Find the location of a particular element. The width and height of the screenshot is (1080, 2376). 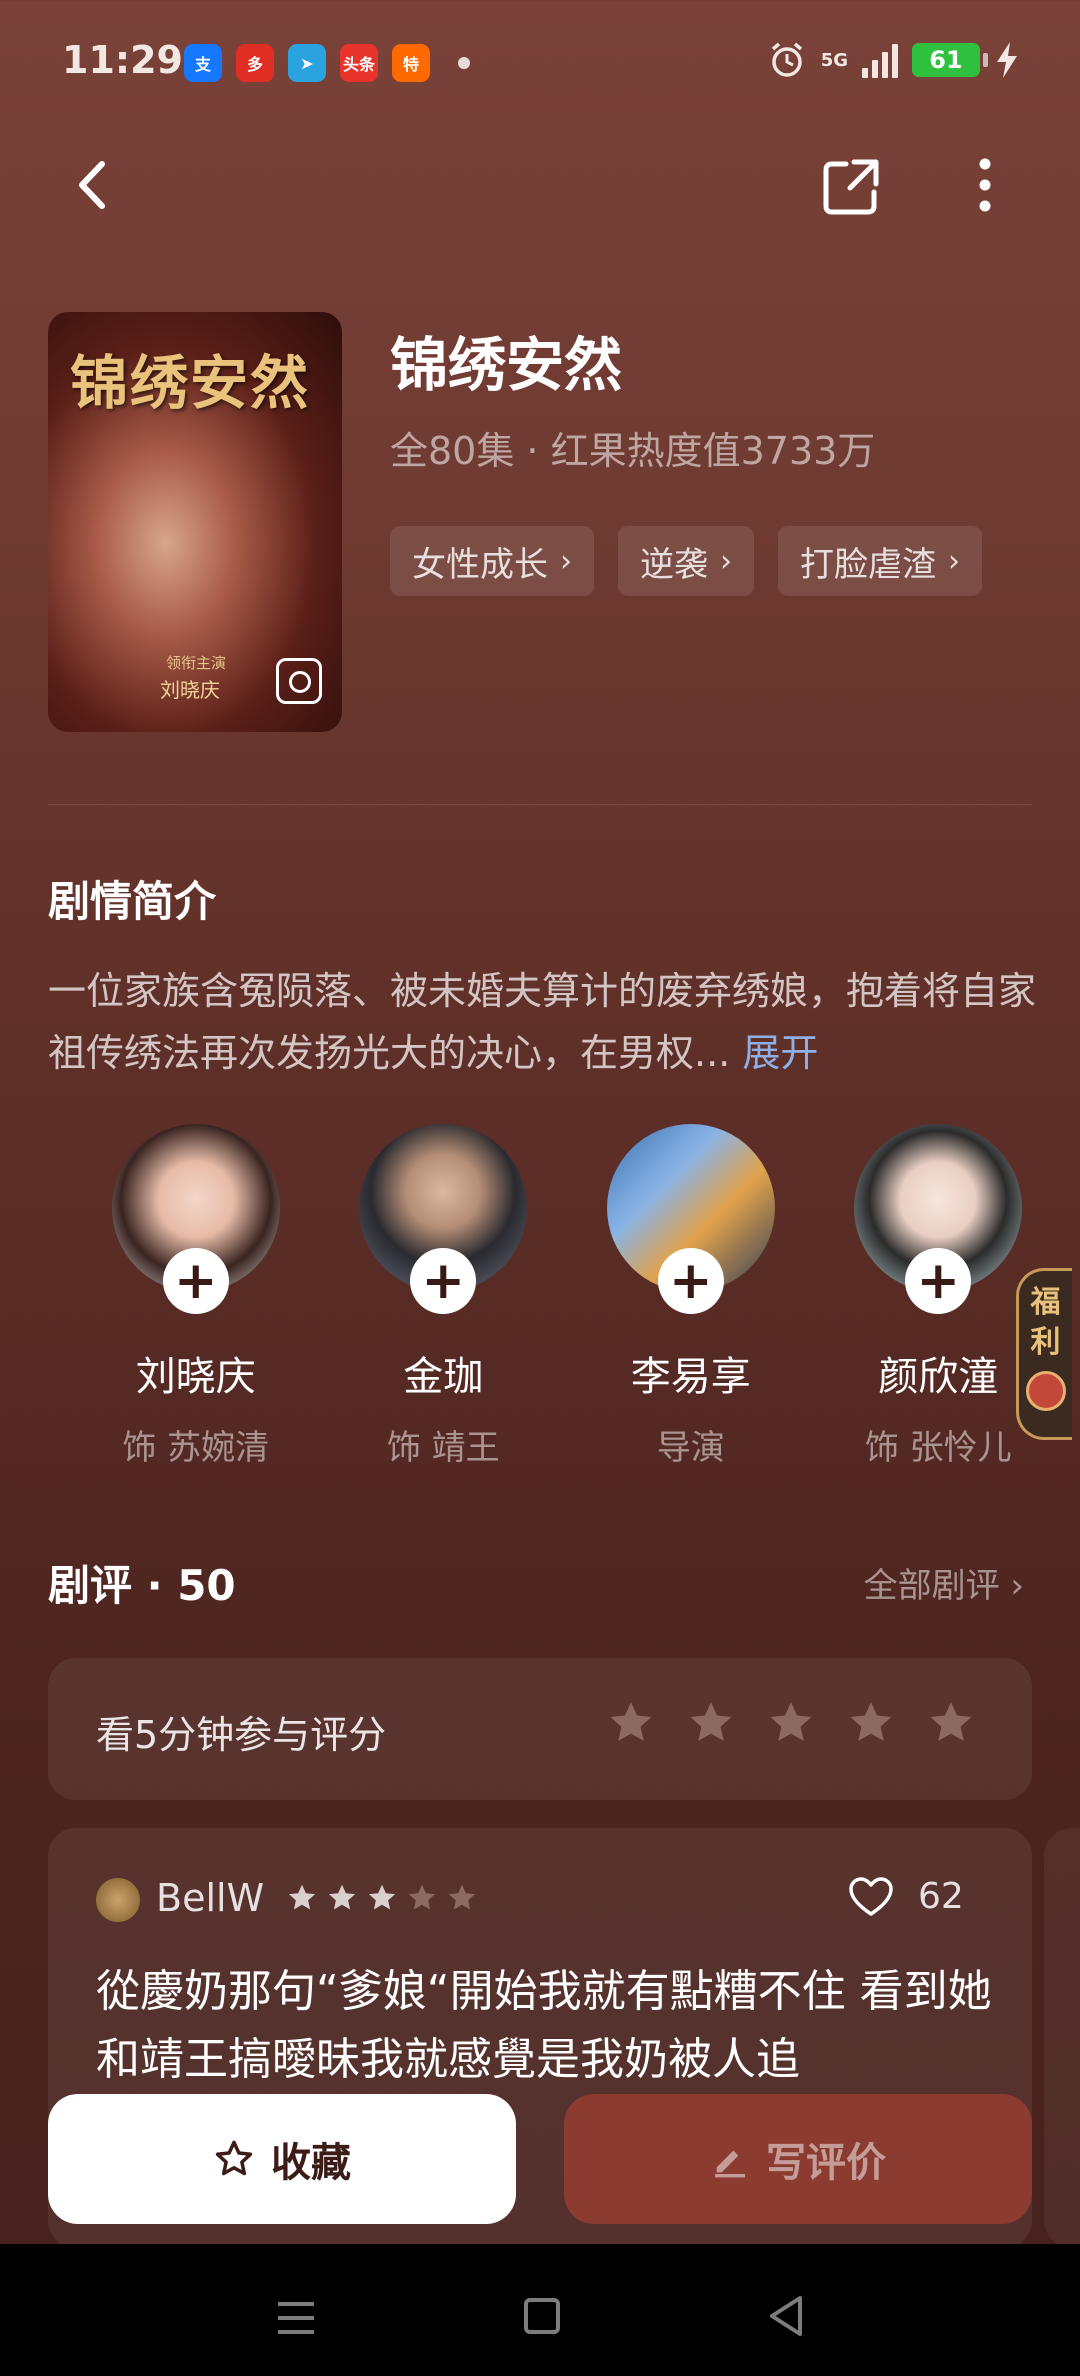

reviewer-name: BellW is located at coordinates (210, 1898).